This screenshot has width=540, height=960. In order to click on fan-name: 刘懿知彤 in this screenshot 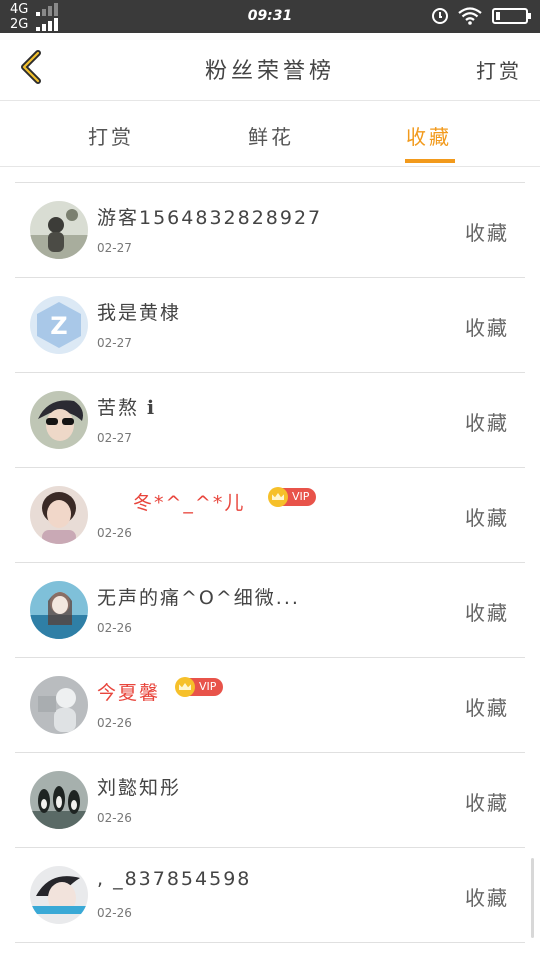, I will do `click(139, 788)`.